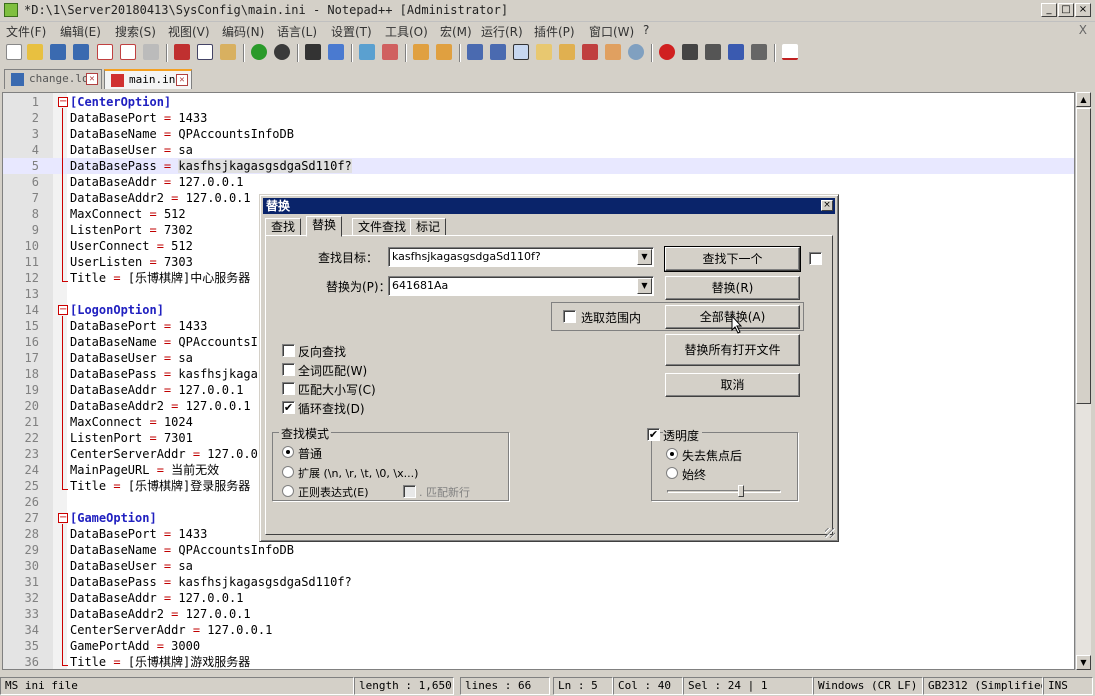  I want to click on paste-icon, so click(228, 52).